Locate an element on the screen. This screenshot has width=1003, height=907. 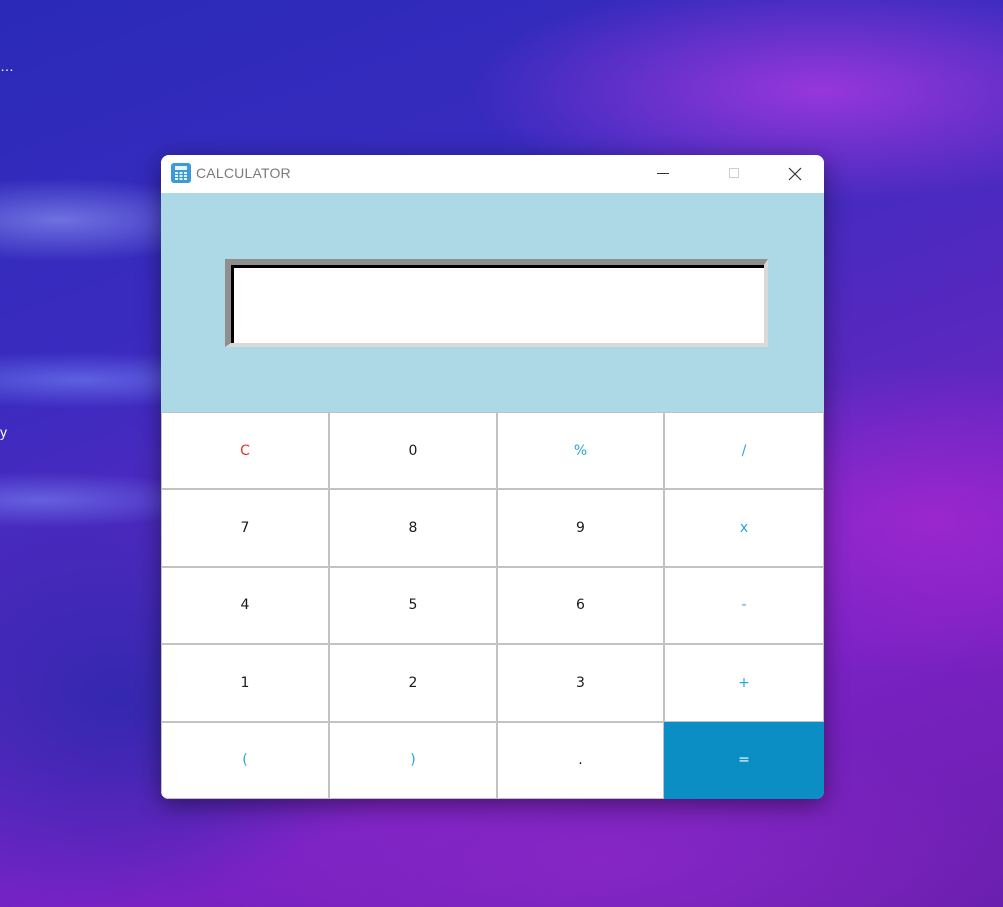
close-paren-button: ) is located at coordinates (413, 760).